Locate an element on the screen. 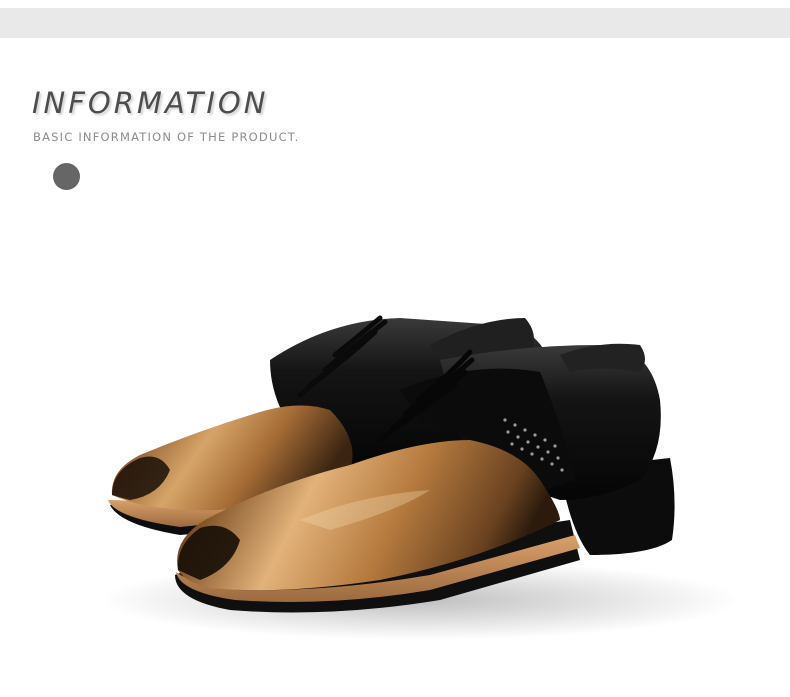 Image resolution: width=790 pixels, height=697 pixels. bullet-dot-icon is located at coordinates (66, 176).